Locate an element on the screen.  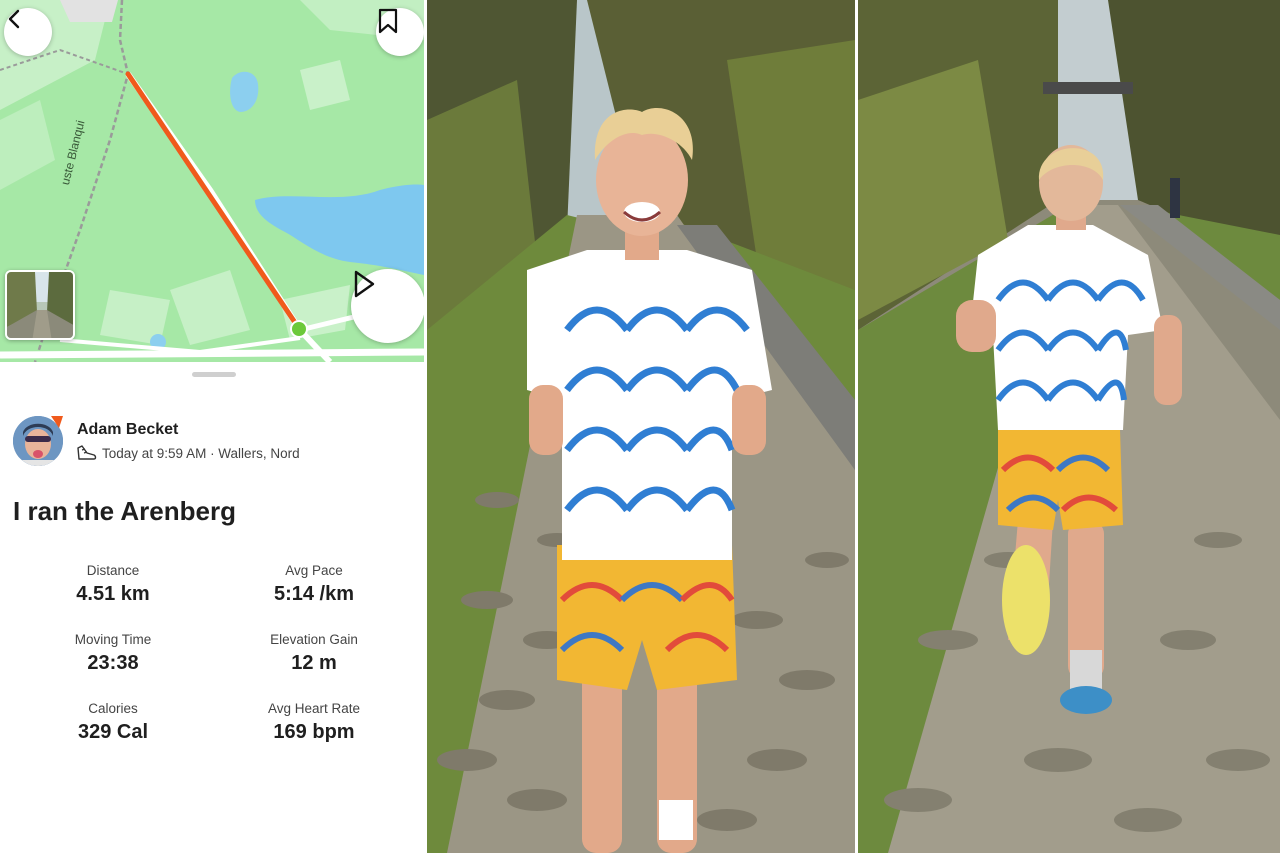
sheet-drag-handle is located at coordinates (214, 374).